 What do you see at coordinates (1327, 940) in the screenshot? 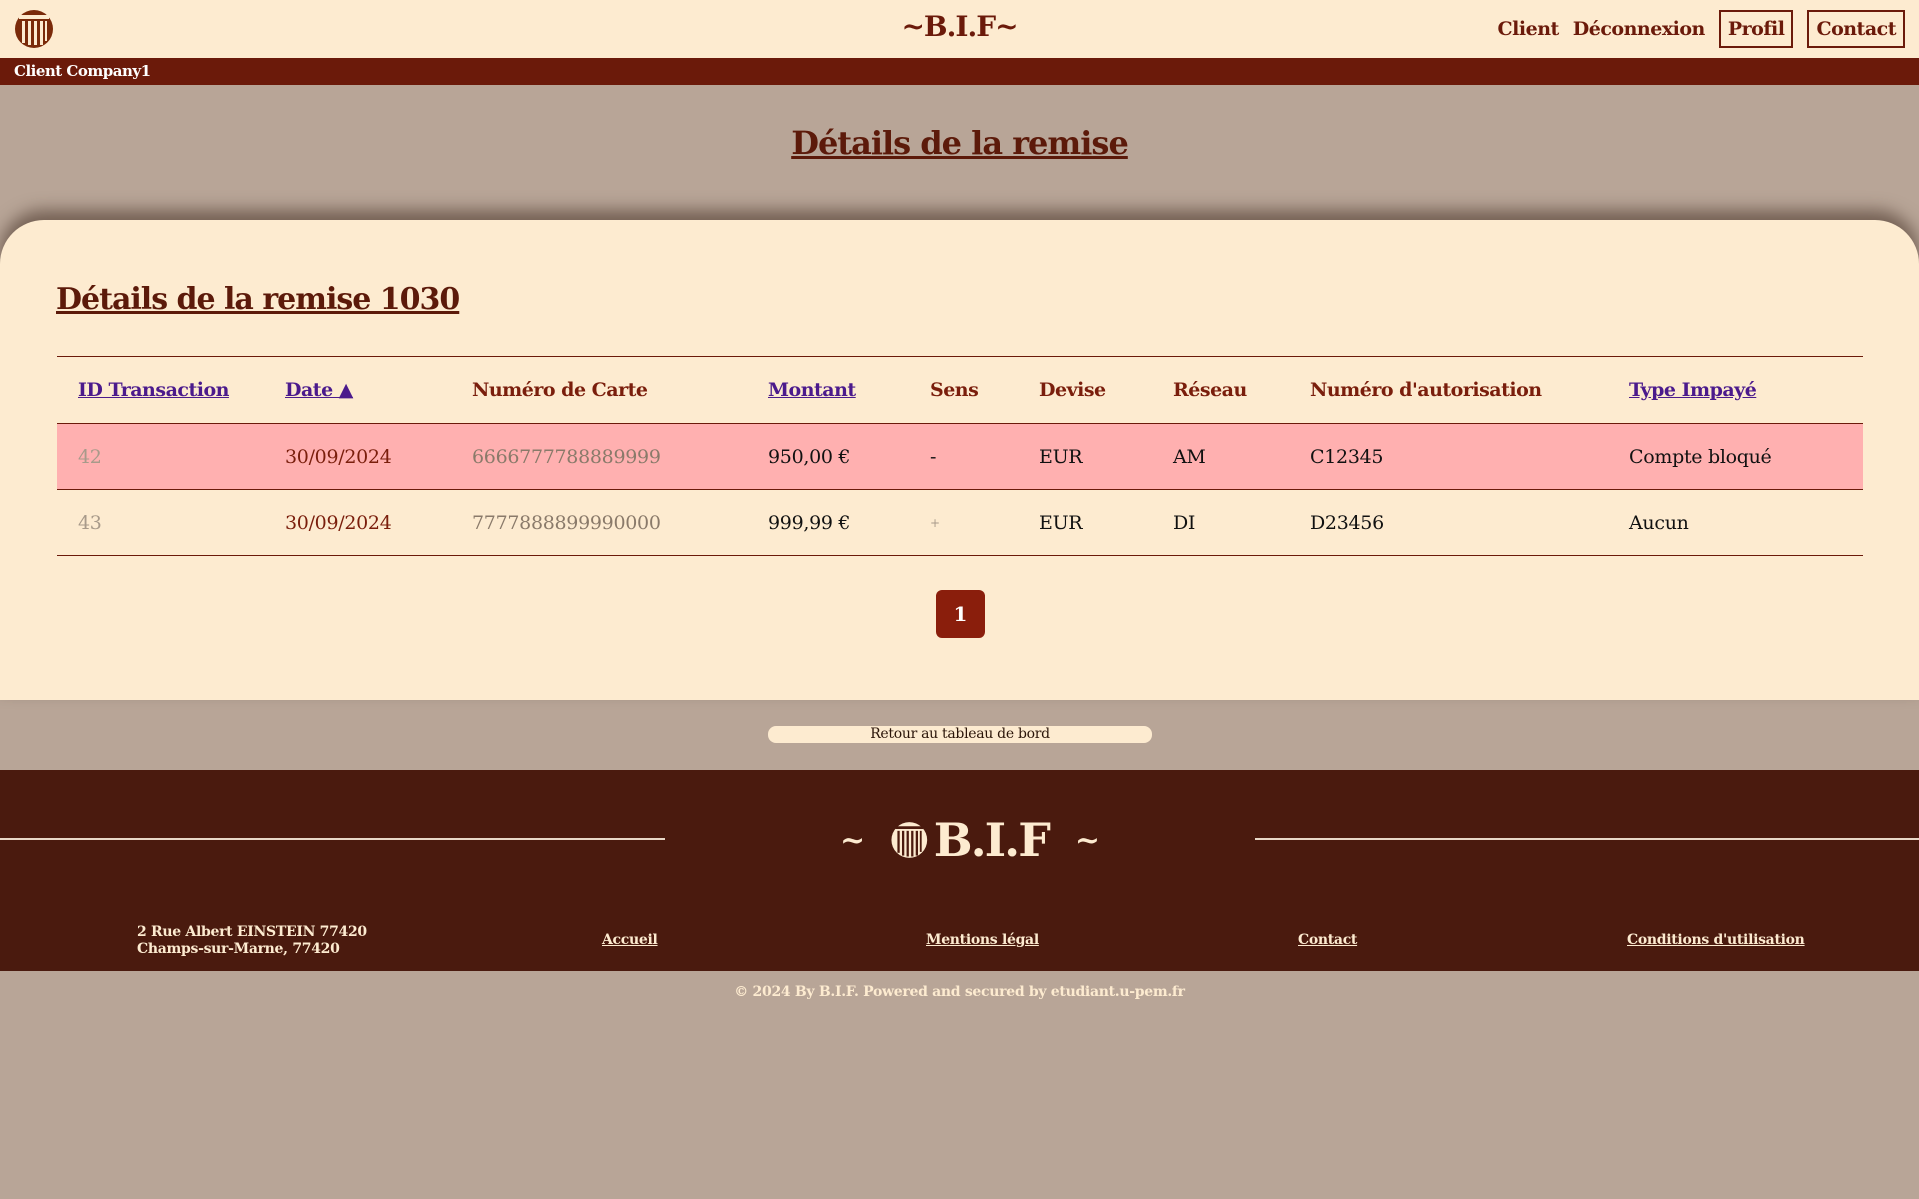
I see `footer-link-contact: Contact` at bounding box center [1327, 940].